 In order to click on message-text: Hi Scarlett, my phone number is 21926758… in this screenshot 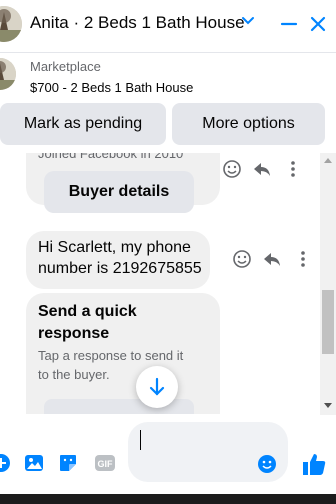, I will do `click(120, 258)`.